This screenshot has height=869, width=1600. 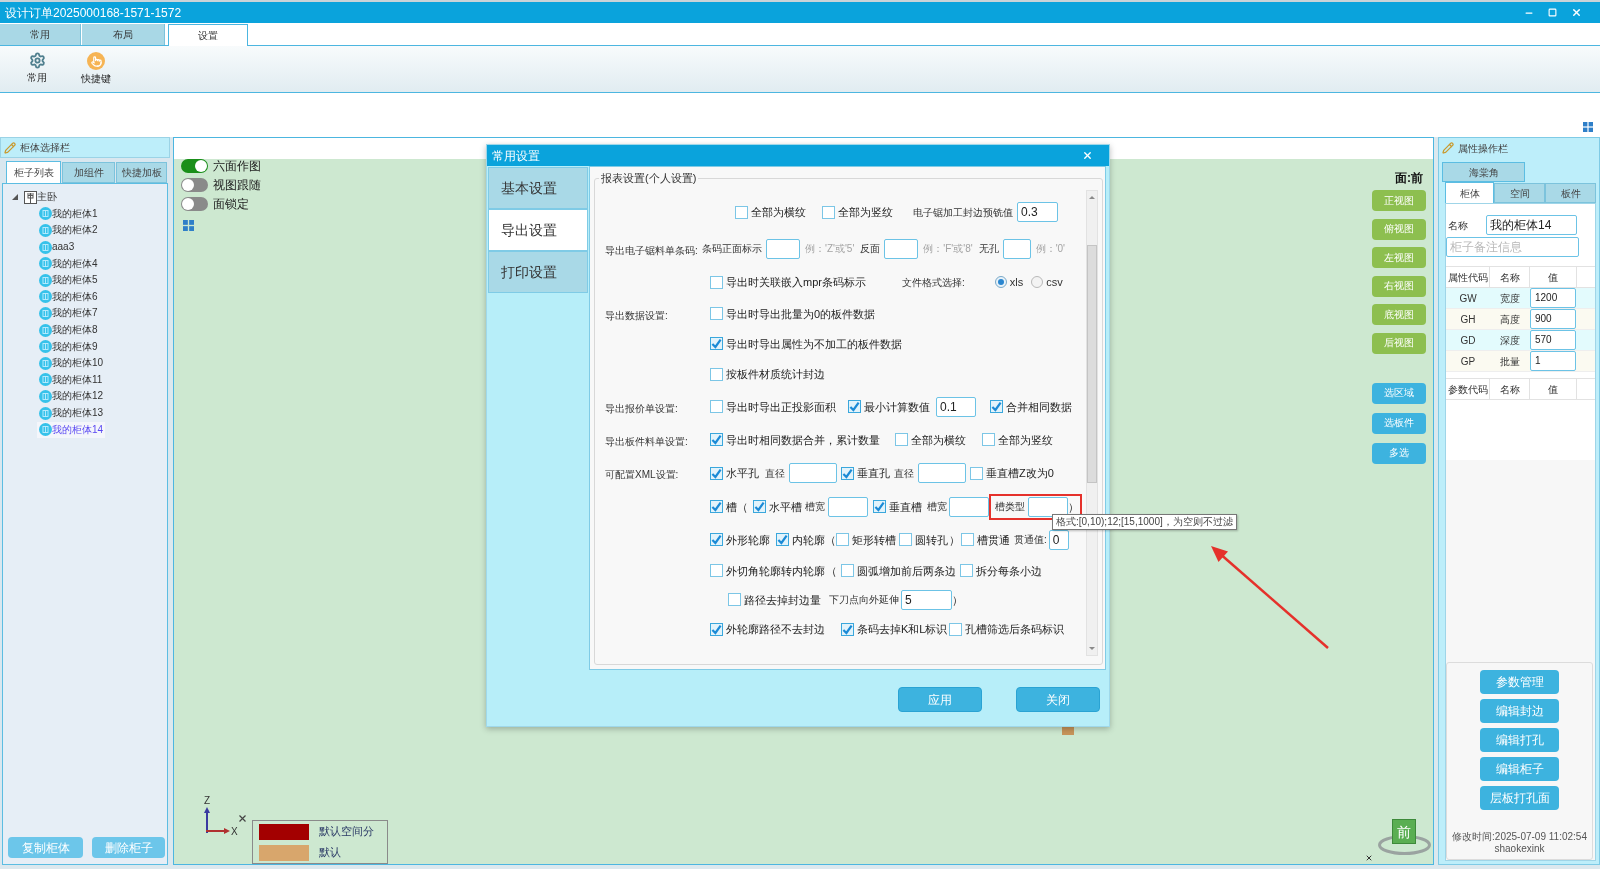 I want to click on column-header: 名称, so click(x=1510, y=277).